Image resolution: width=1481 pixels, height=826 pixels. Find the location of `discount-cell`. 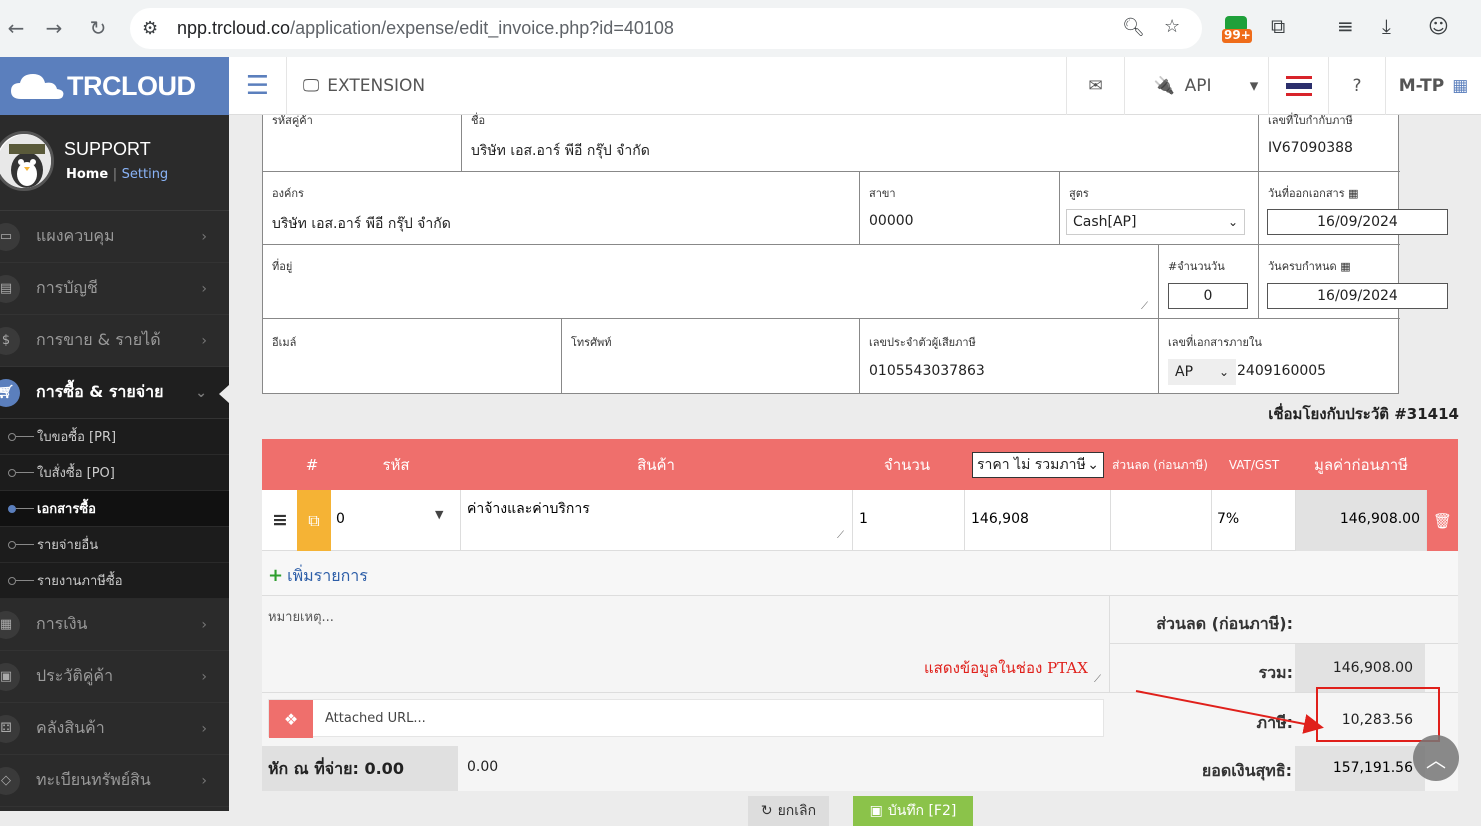

discount-cell is located at coordinates (1161, 520).